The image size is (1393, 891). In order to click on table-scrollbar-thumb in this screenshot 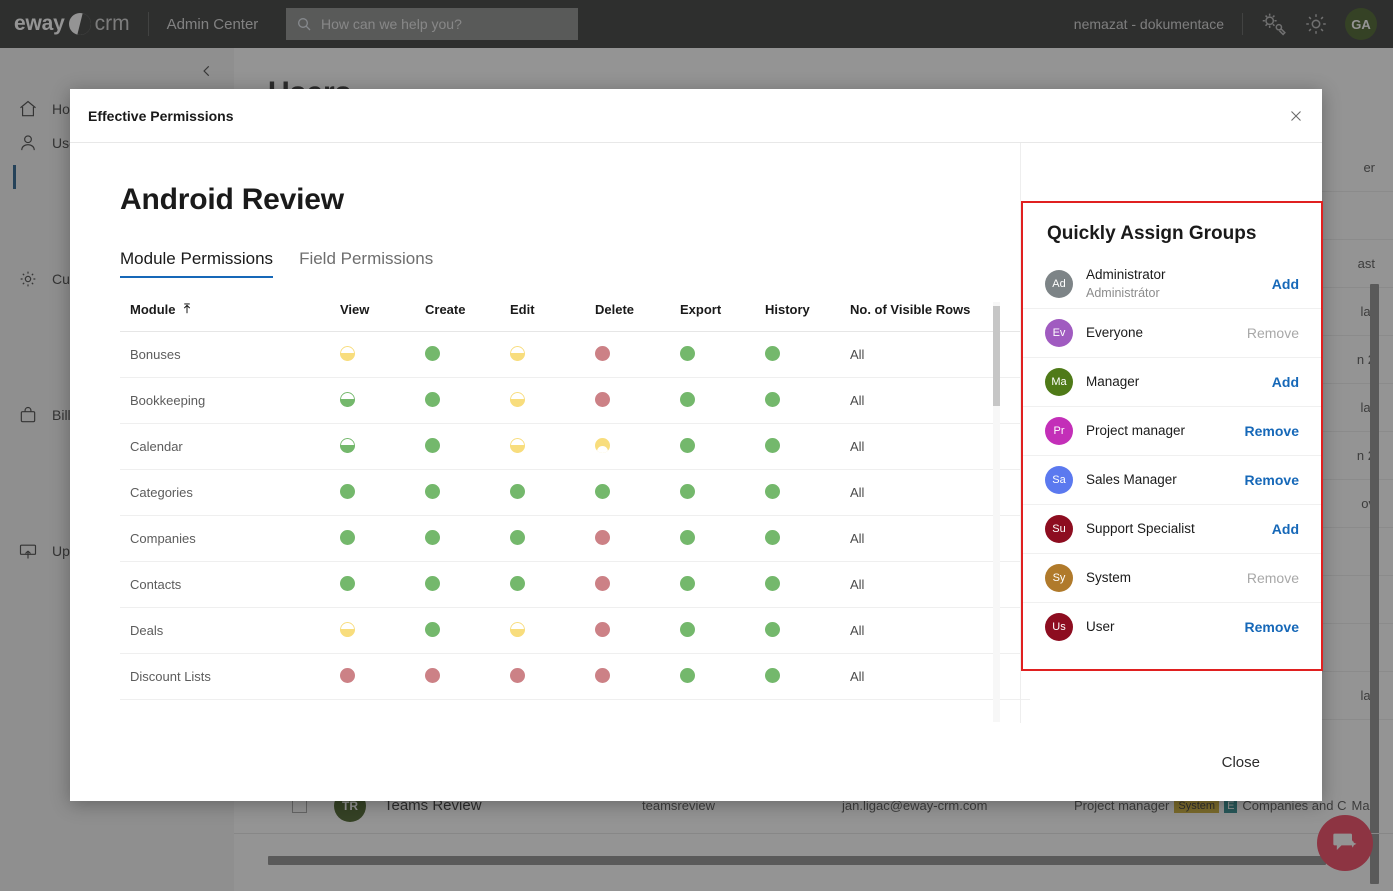, I will do `click(996, 356)`.